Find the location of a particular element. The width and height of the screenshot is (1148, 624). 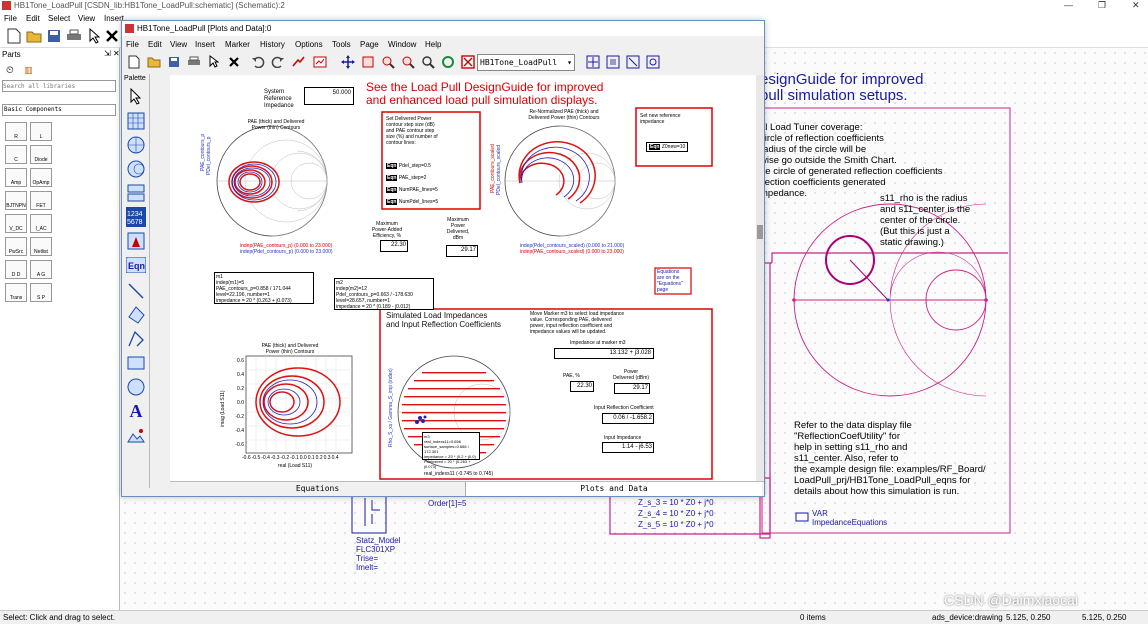

pin-icon: ⇲ is located at coordinates (107, 53).